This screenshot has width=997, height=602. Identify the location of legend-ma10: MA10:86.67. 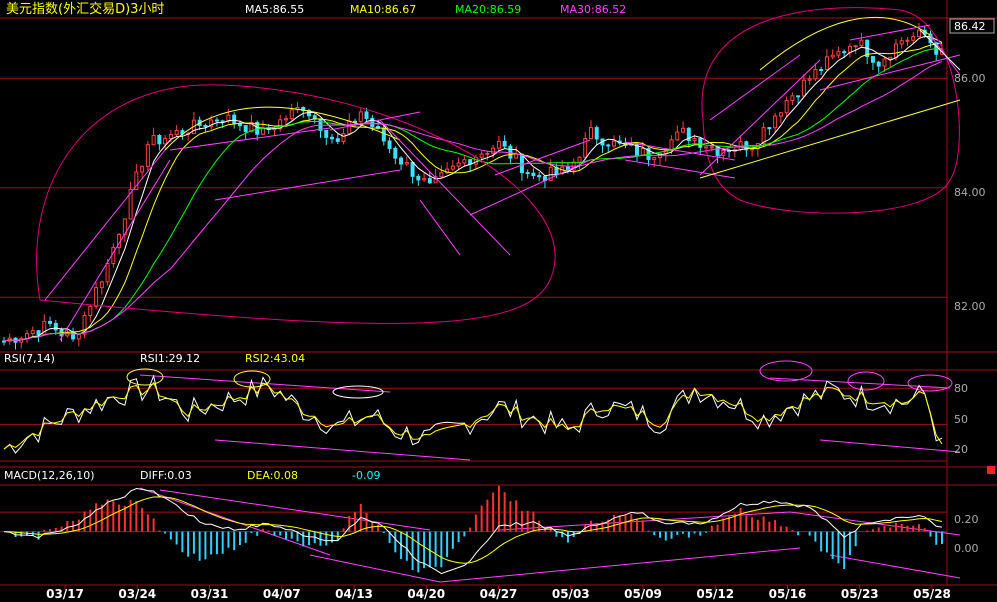
(383, 9).